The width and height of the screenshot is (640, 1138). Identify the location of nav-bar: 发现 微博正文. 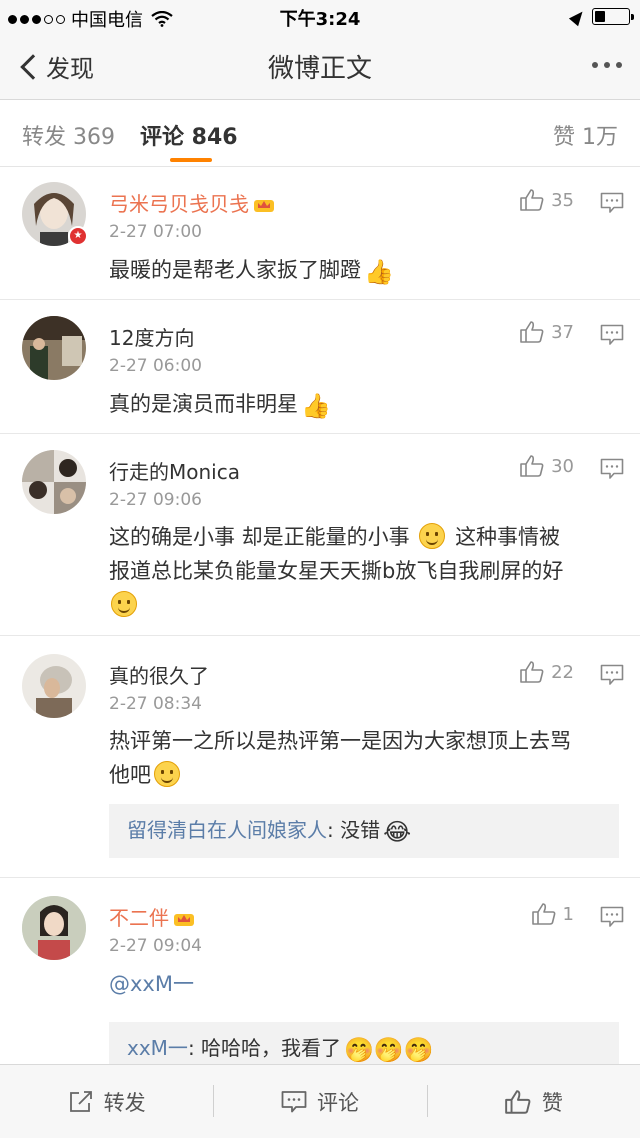
(320, 66).